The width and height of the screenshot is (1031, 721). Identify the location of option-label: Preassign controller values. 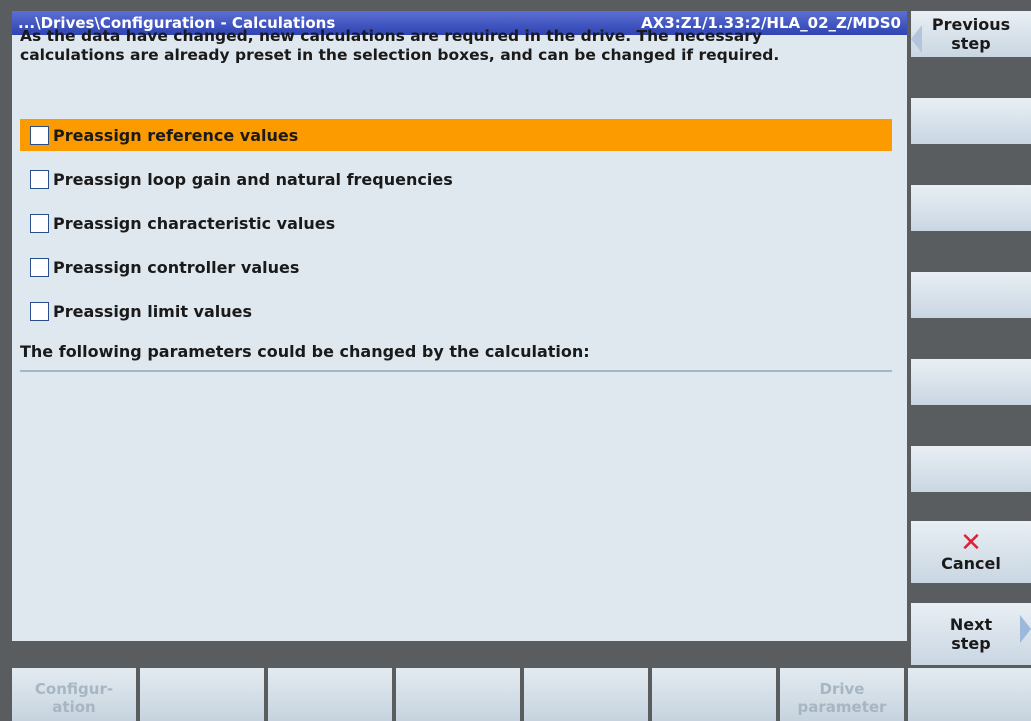
(176, 267).